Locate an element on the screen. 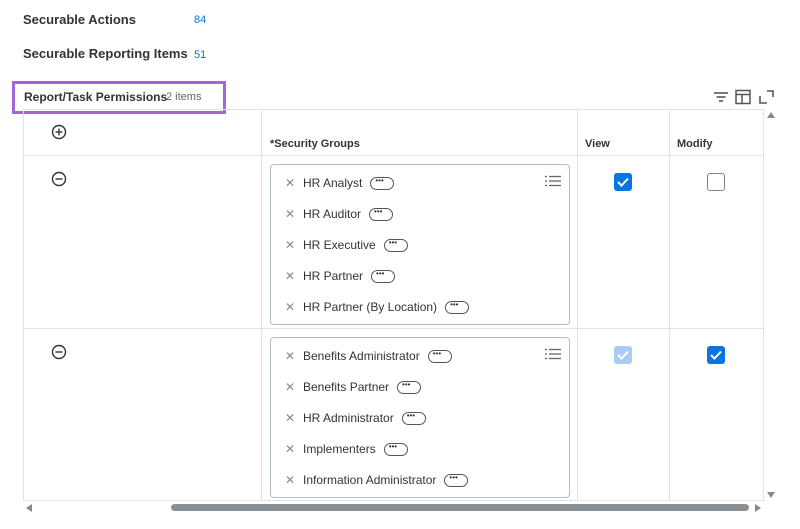  fullscreen-icon is located at coordinates (767, 97).